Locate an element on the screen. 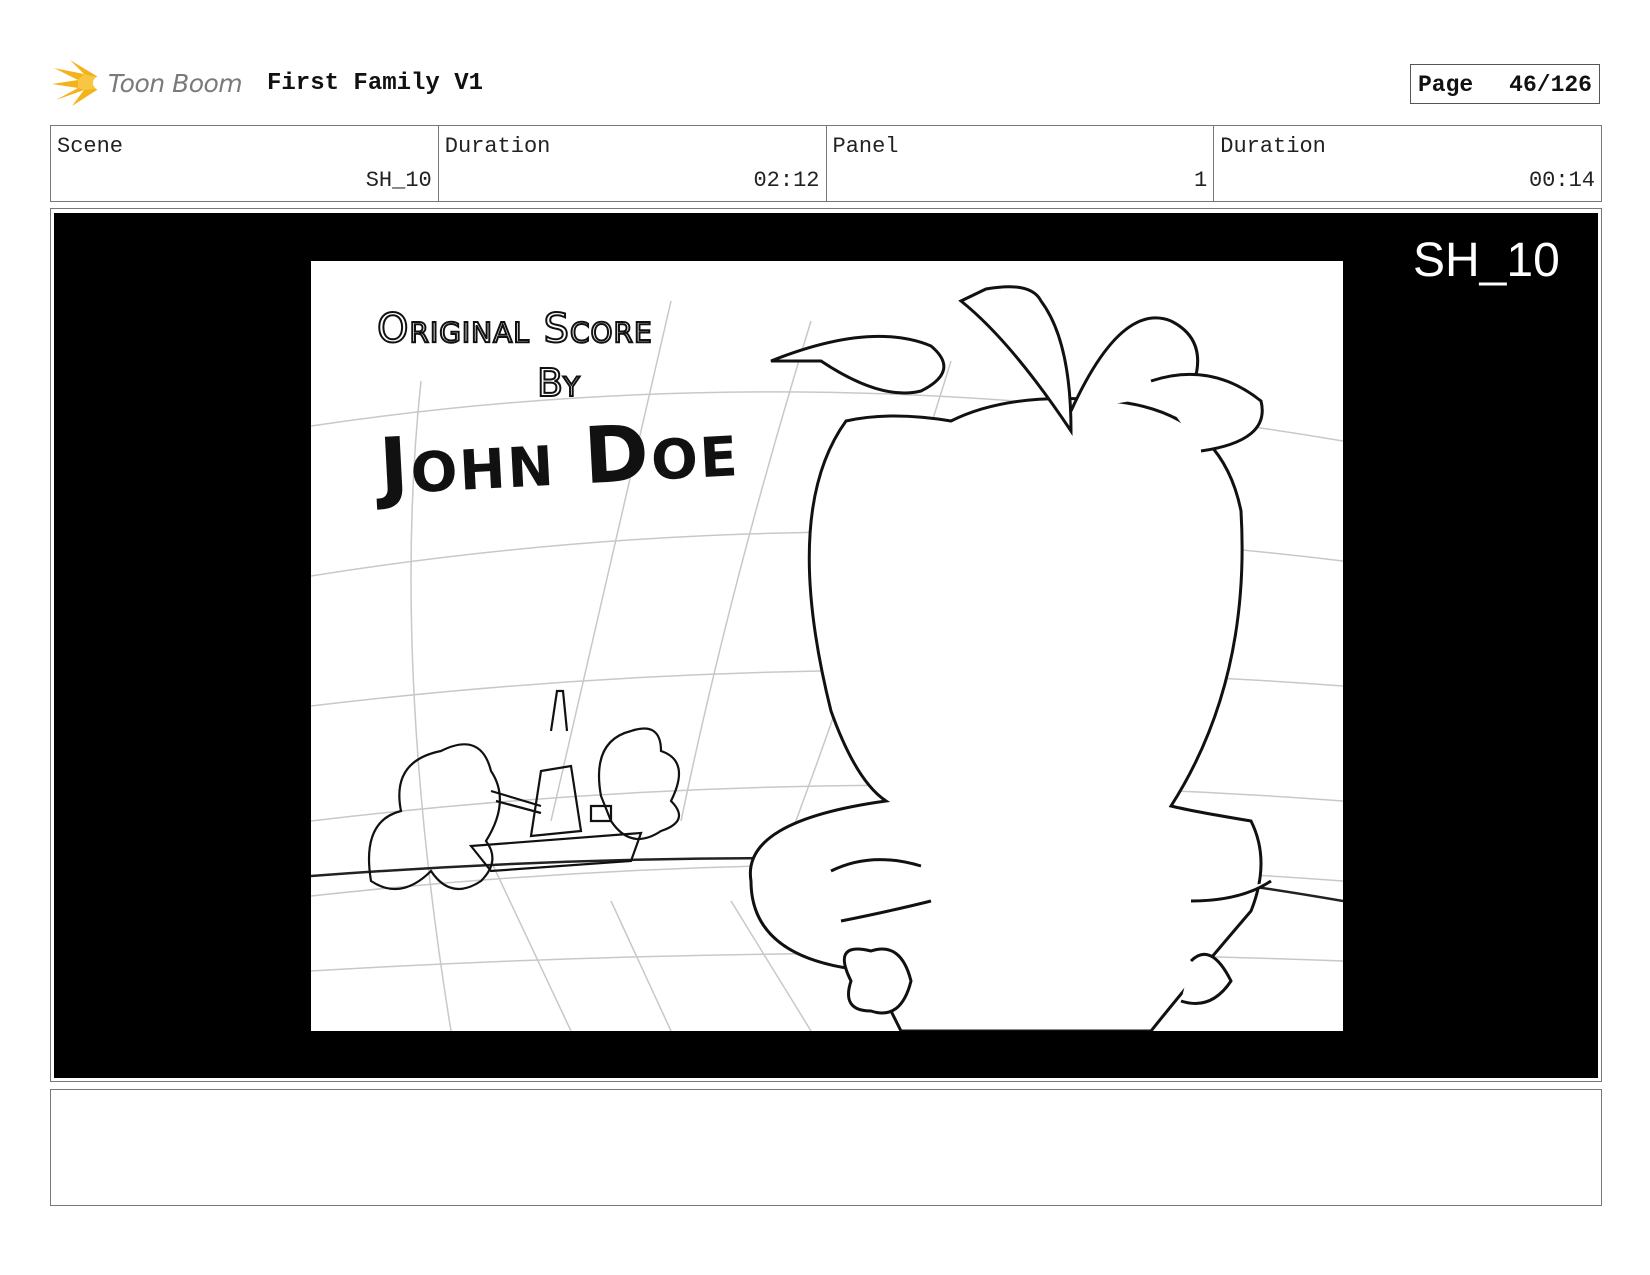  scene-value: SH_10 is located at coordinates (398, 180).